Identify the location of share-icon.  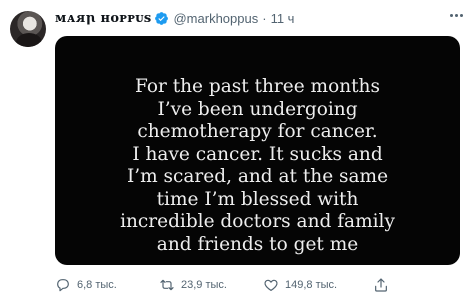
(381, 285).